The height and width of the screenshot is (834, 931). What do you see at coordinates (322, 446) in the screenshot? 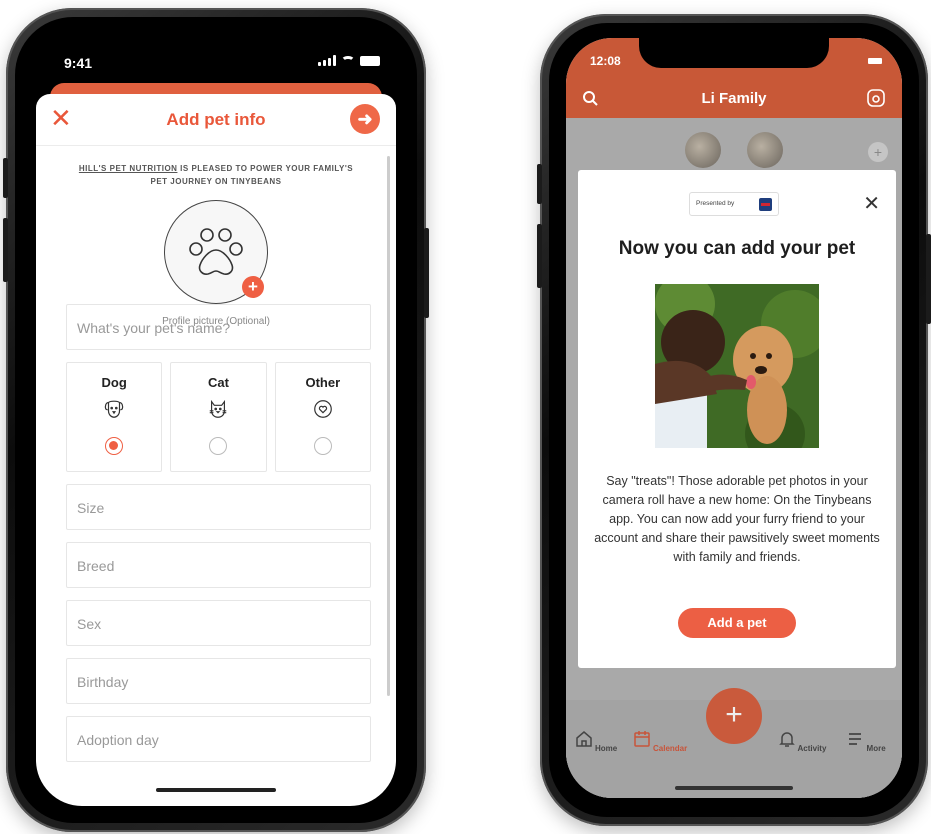
I see `radio-other` at bounding box center [322, 446].